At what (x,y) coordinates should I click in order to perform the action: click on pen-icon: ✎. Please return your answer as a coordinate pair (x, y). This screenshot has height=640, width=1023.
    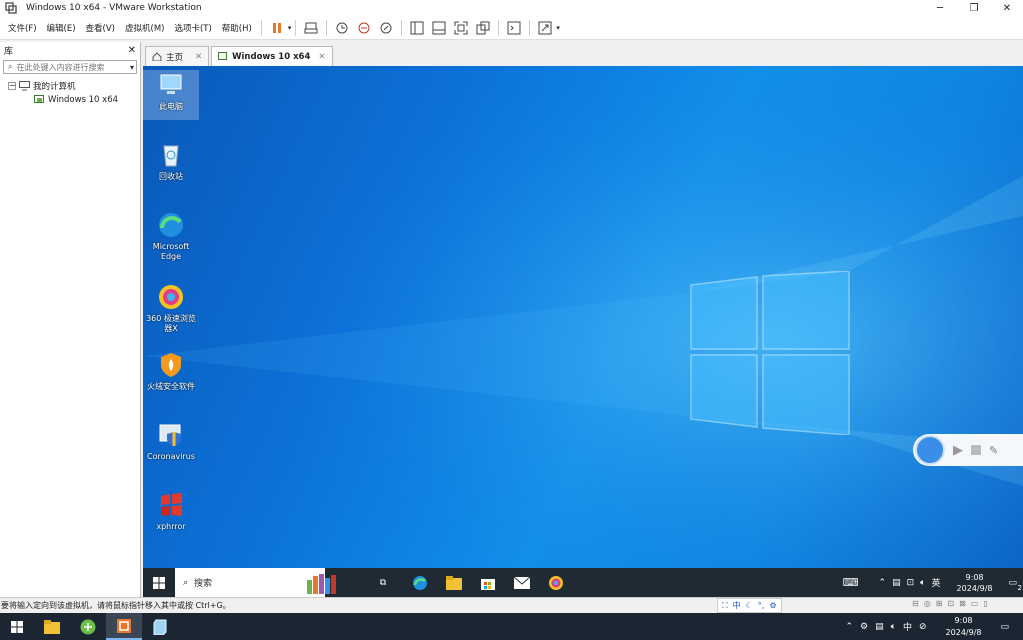
    Looking at the image, I should click on (993, 450).